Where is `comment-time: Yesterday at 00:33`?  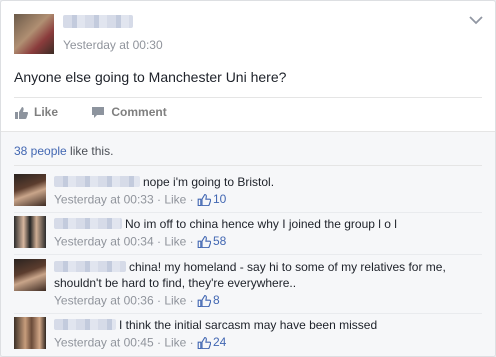
comment-time: Yesterday at 00:33 is located at coordinates (104, 200).